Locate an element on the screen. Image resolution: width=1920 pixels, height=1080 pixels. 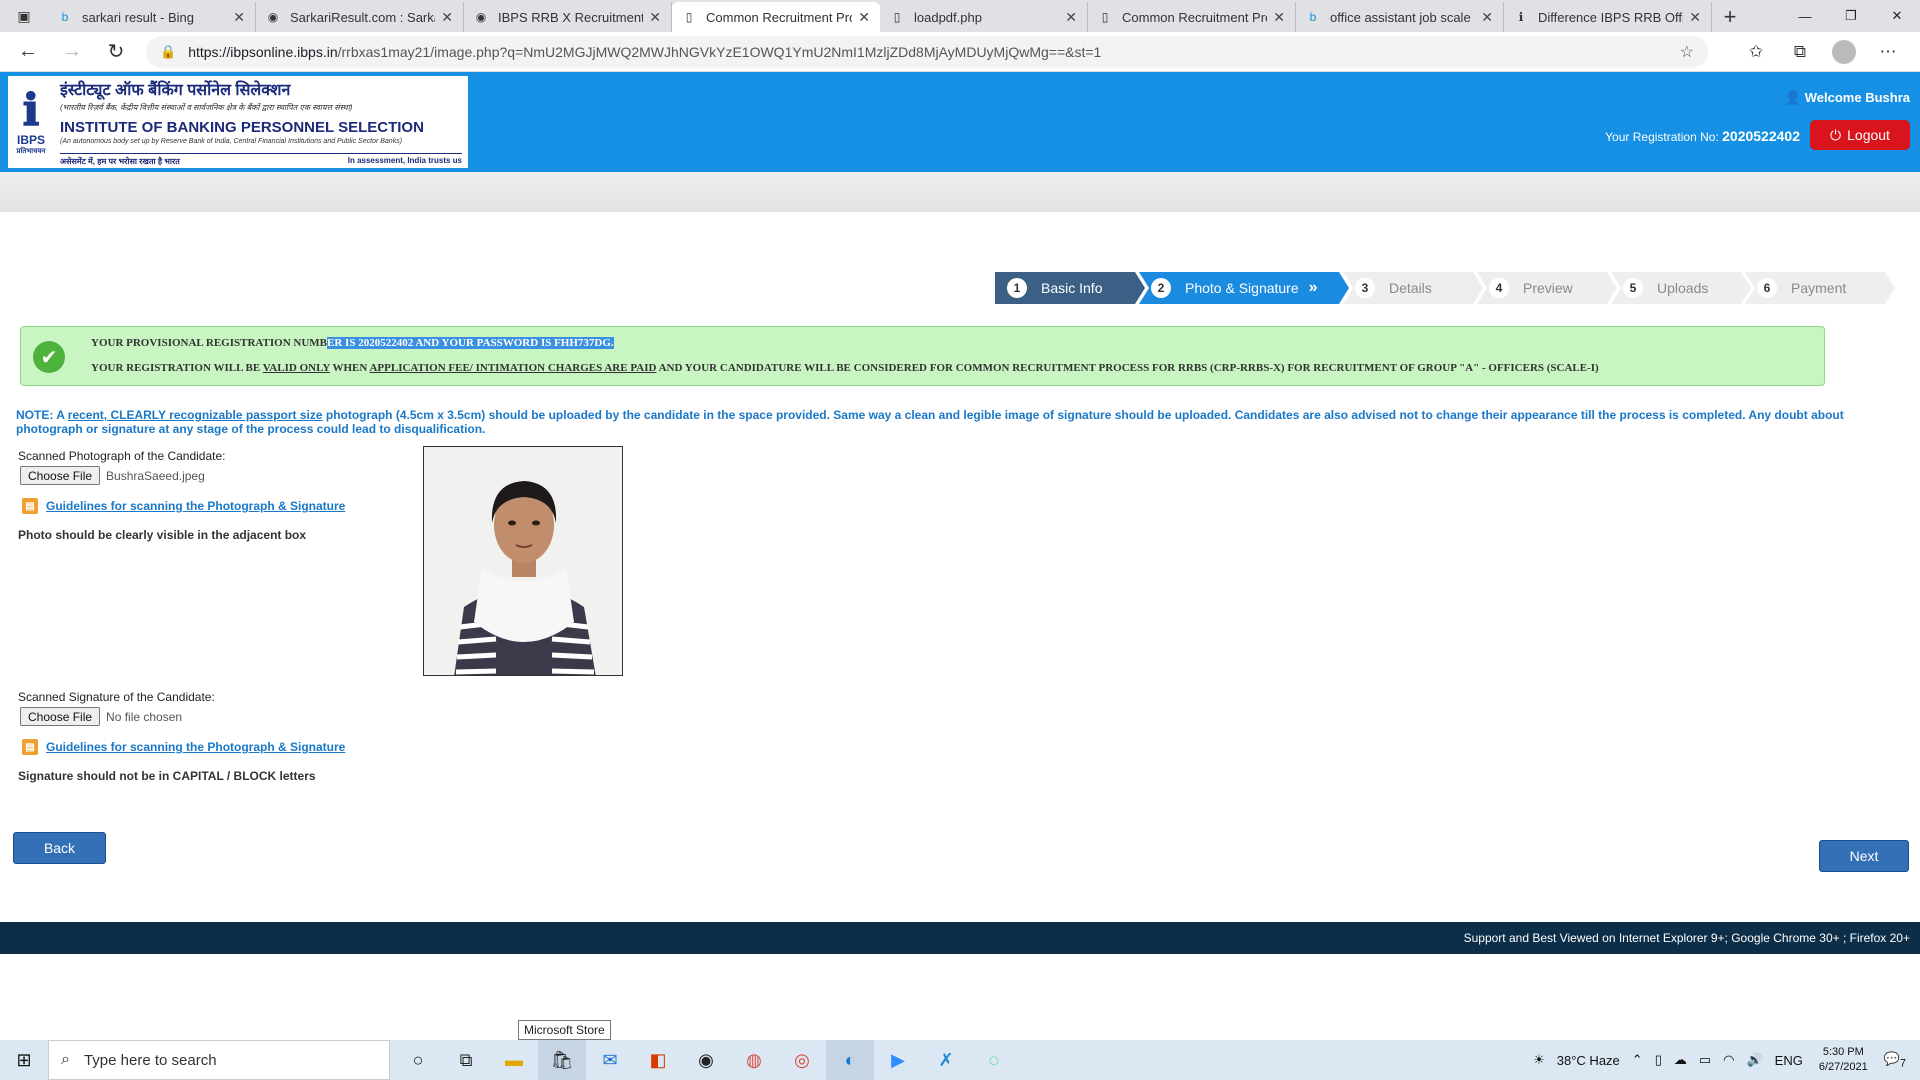
step-6: 6 Payment is located at coordinates (1820, 288).